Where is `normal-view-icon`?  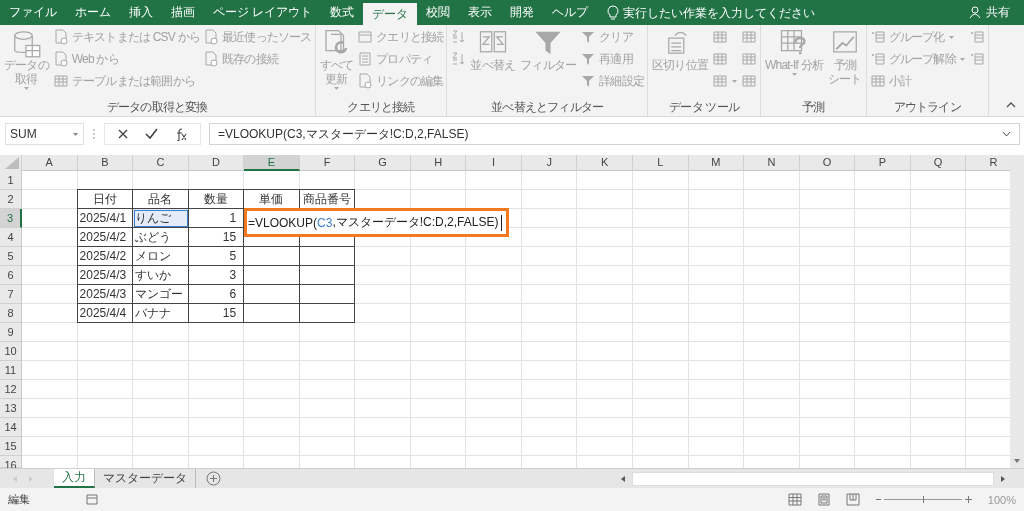
normal-view-icon is located at coordinates (794, 499).